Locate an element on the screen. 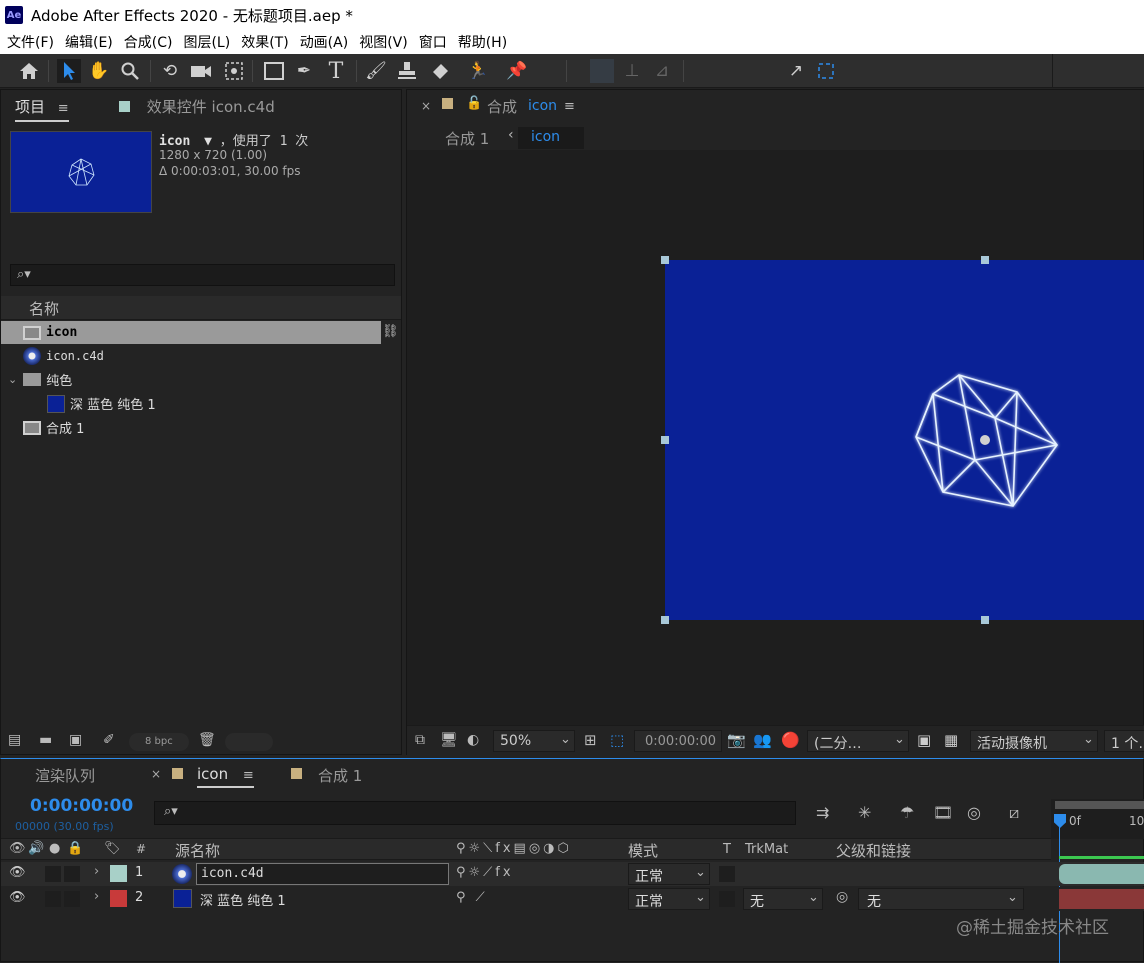 The height and width of the screenshot is (963, 1144). tab-project: 项目 ≡ is located at coordinates (42, 109).